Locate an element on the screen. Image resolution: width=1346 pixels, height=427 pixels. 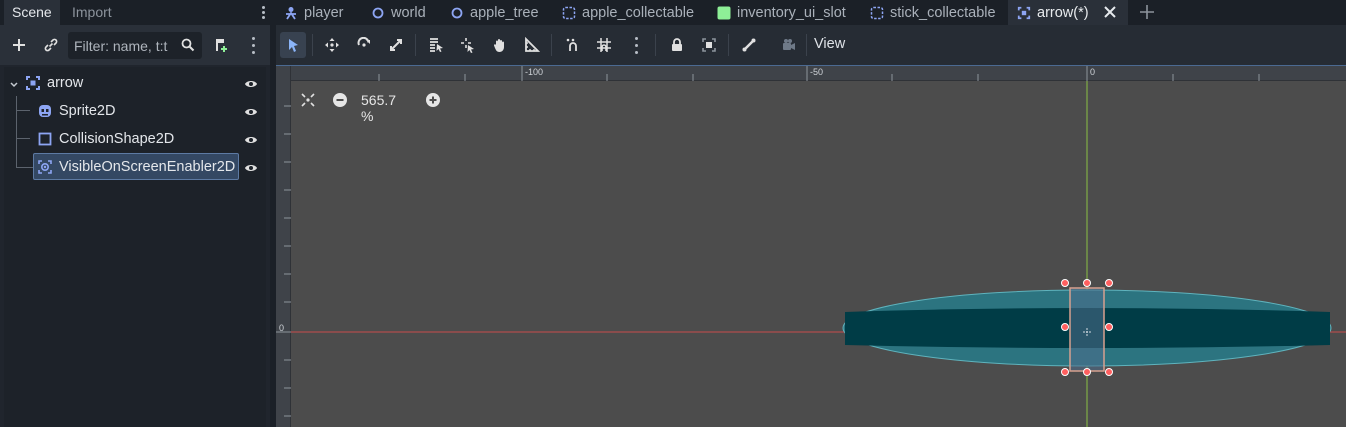
instance-scene-icon is located at coordinates (51, 45).